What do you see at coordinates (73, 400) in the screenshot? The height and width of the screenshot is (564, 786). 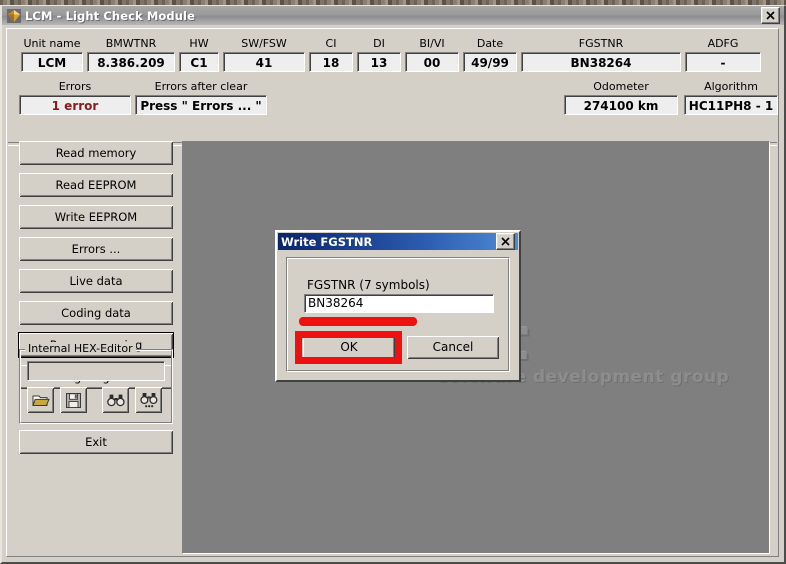 I see `save-disk-icon` at bounding box center [73, 400].